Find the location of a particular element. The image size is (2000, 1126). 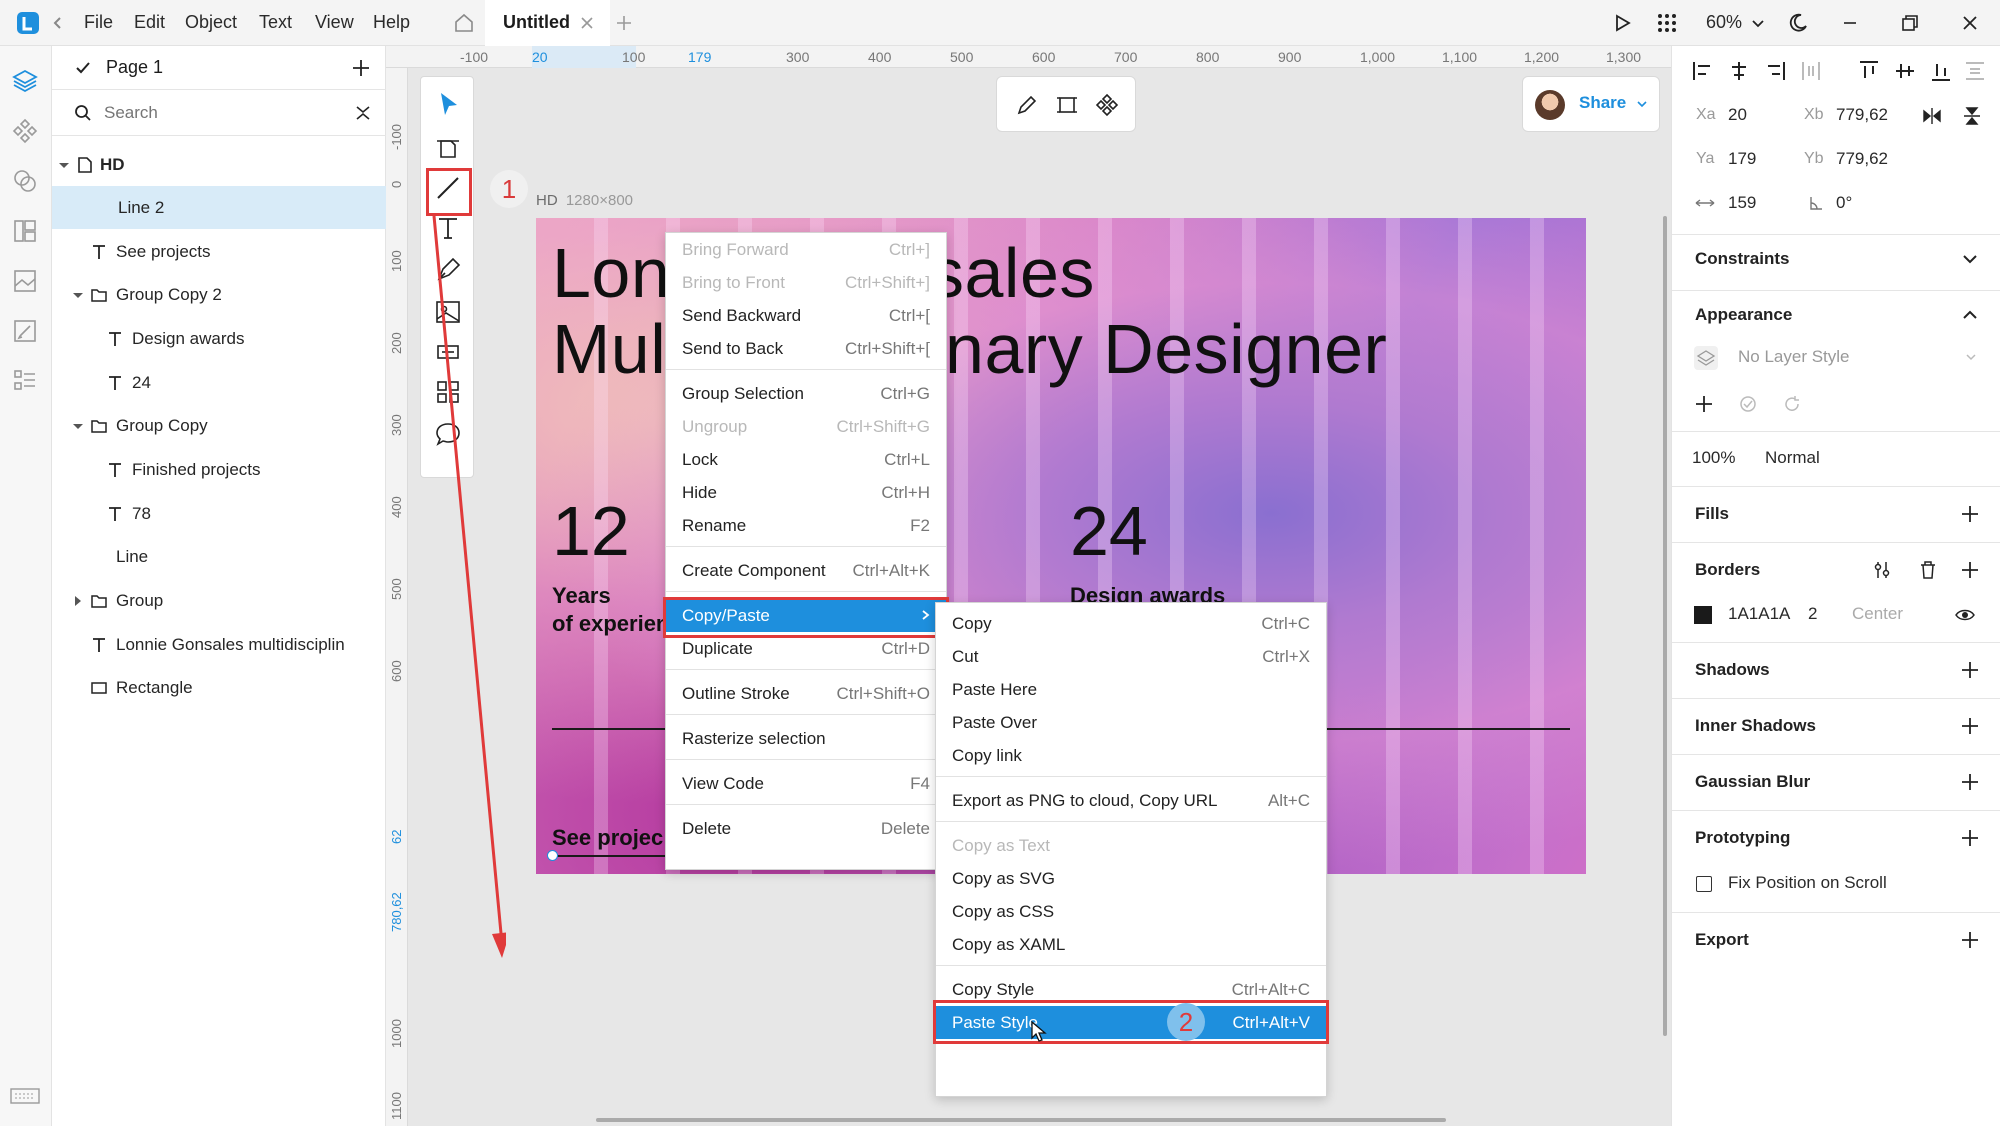

submenu-paste-over: Paste Over is located at coordinates (1131, 722).